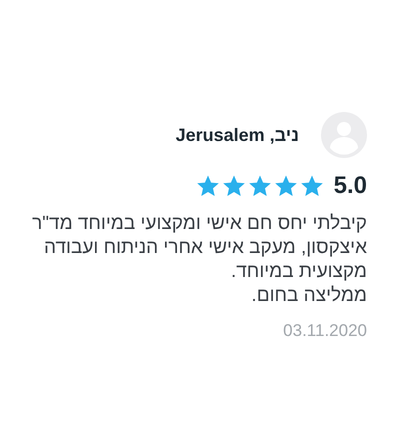 Image resolution: width=405 pixels, height=435 pixels. I want to click on review-date: 03.11.2020, so click(324, 331).